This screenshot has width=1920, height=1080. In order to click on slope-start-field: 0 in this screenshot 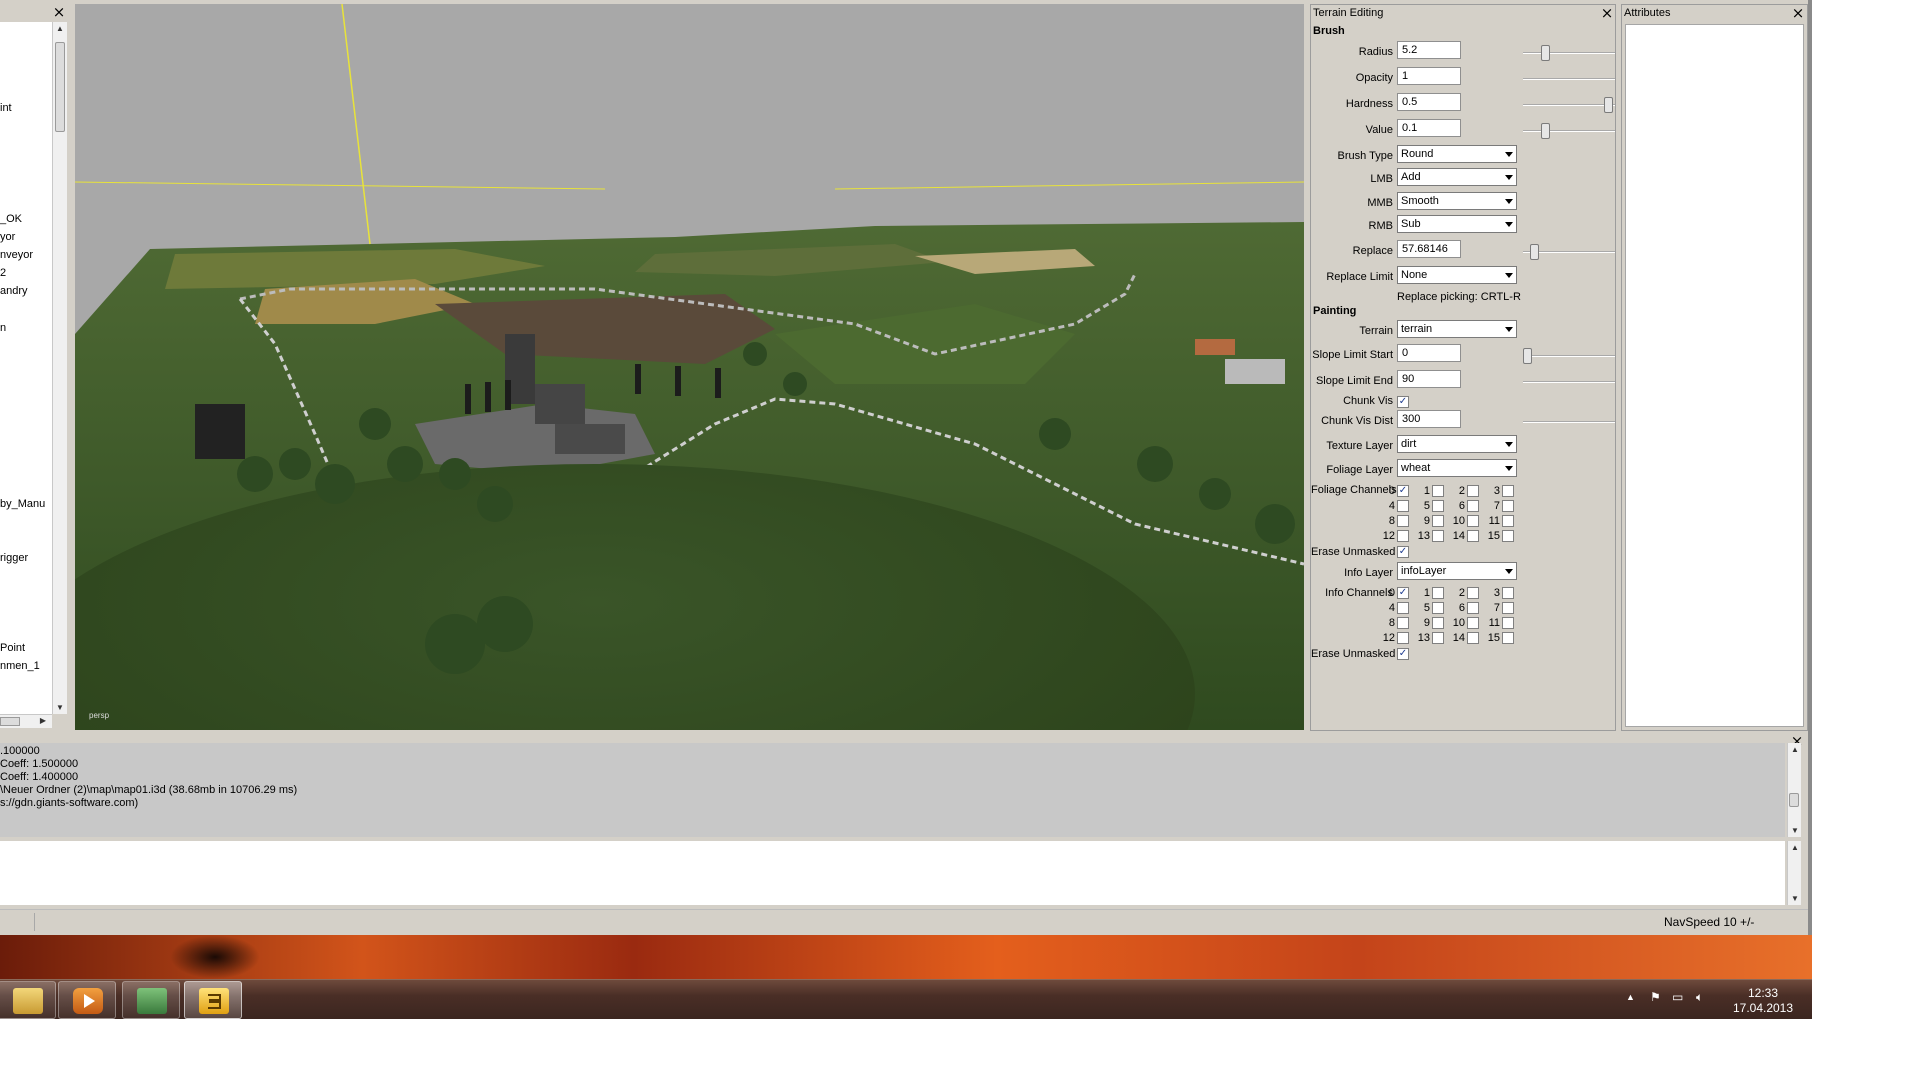, I will do `click(1429, 353)`.